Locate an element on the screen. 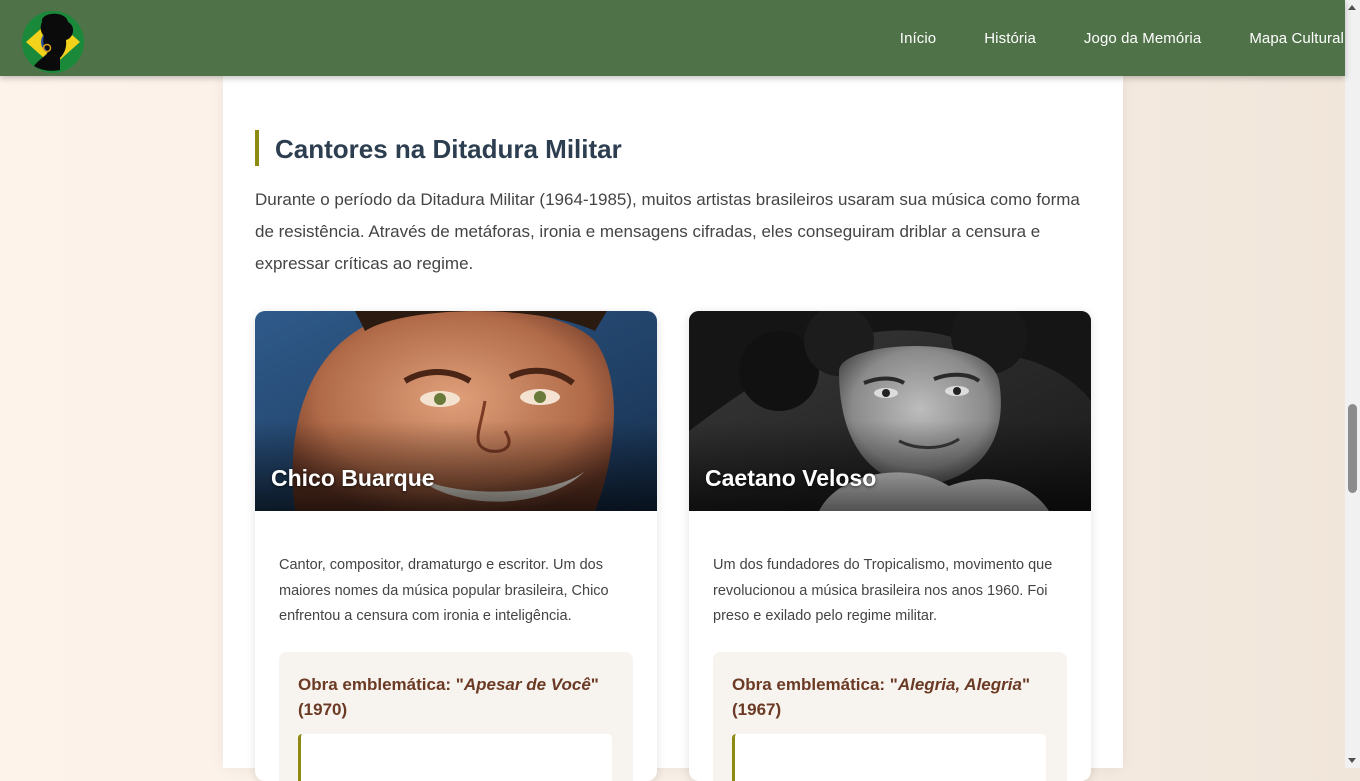  page-scrollbar is located at coordinates (1352, 384).